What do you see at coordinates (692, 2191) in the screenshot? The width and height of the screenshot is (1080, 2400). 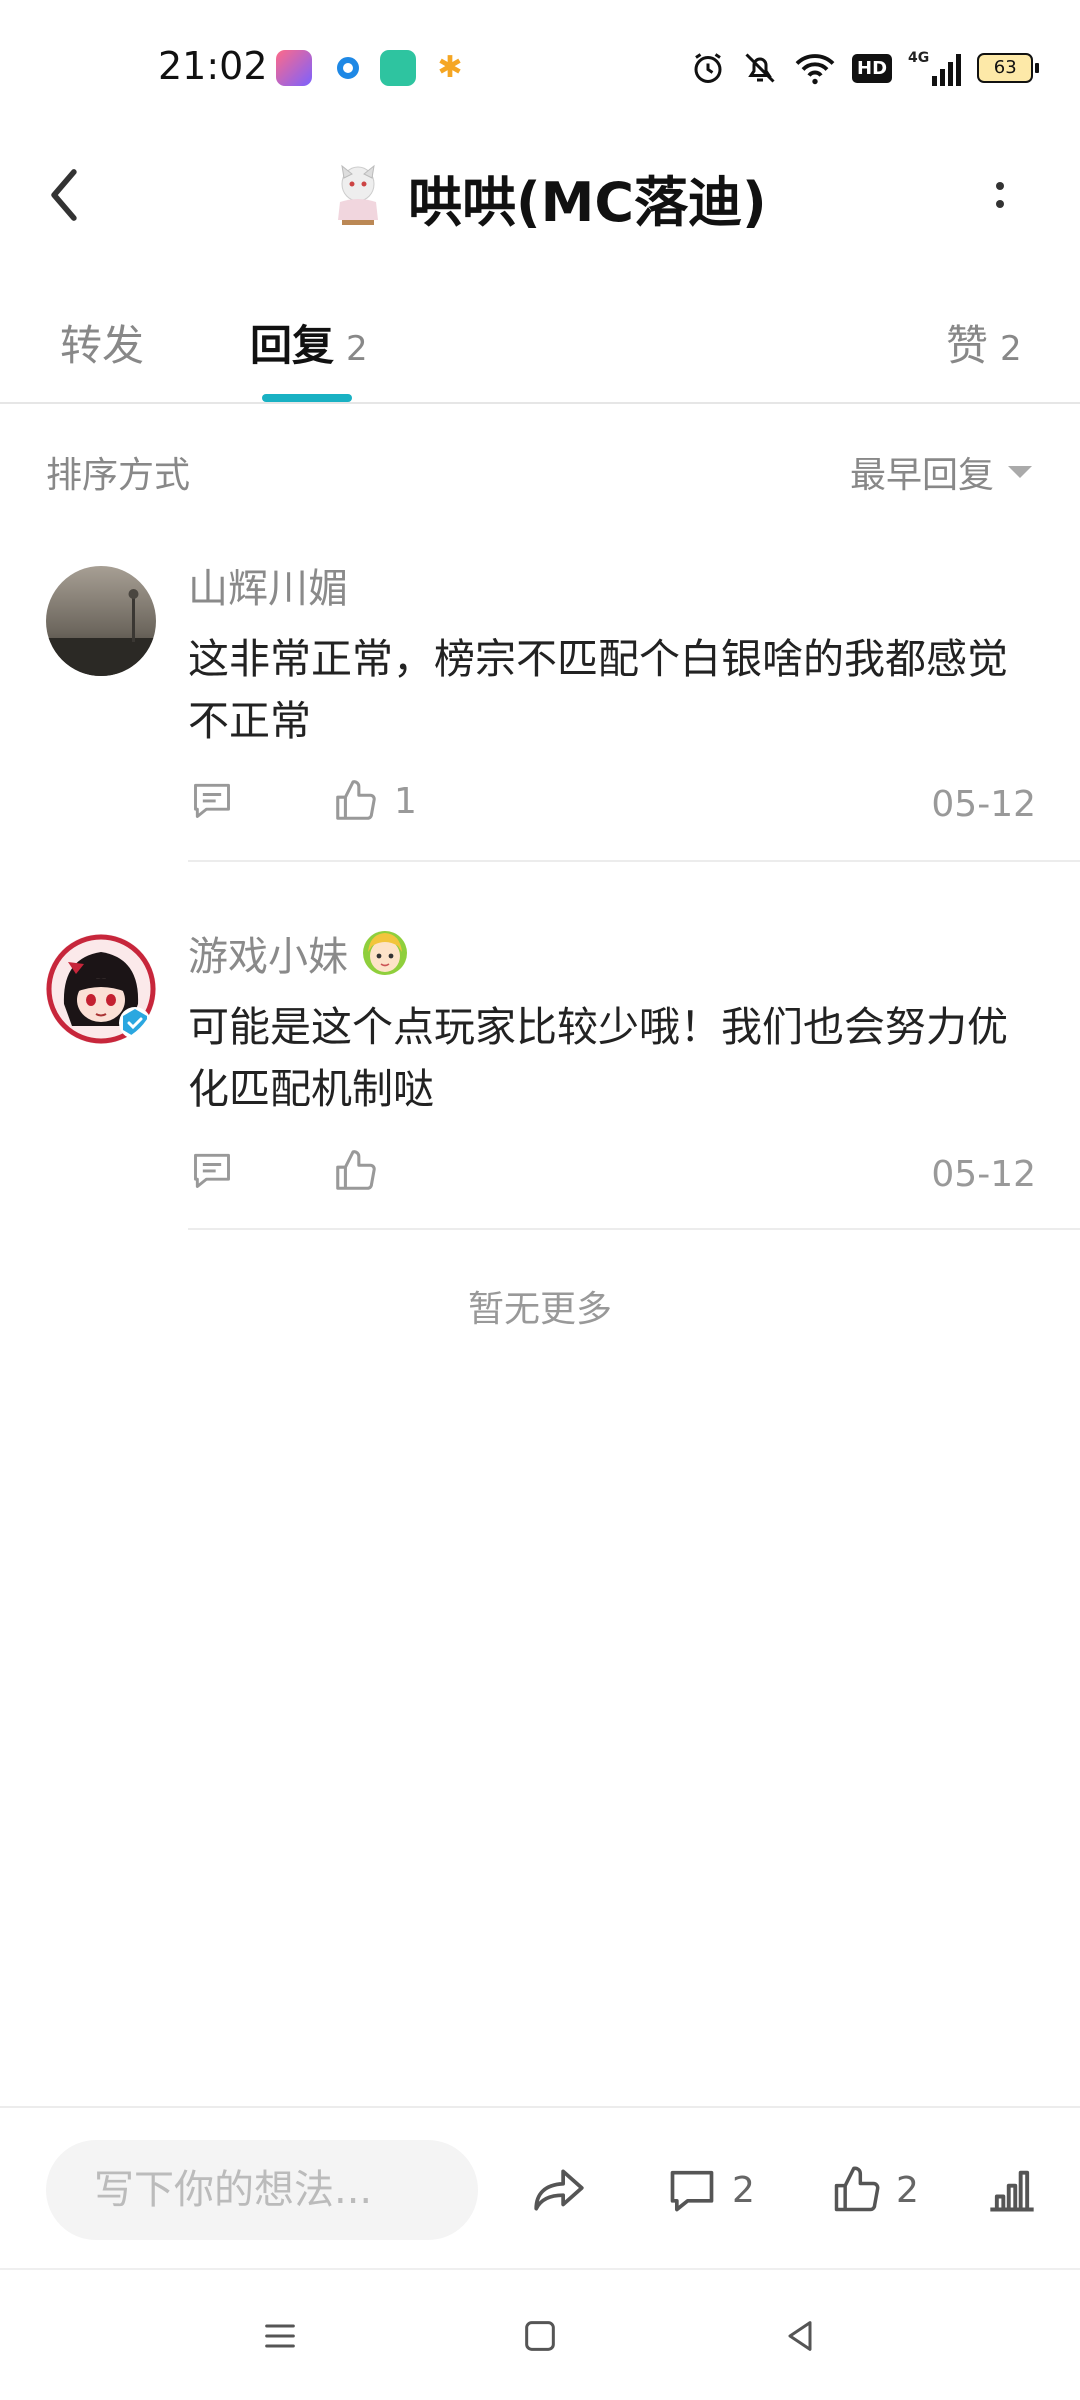 I see `comment-icon` at bounding box center [692, 2191].